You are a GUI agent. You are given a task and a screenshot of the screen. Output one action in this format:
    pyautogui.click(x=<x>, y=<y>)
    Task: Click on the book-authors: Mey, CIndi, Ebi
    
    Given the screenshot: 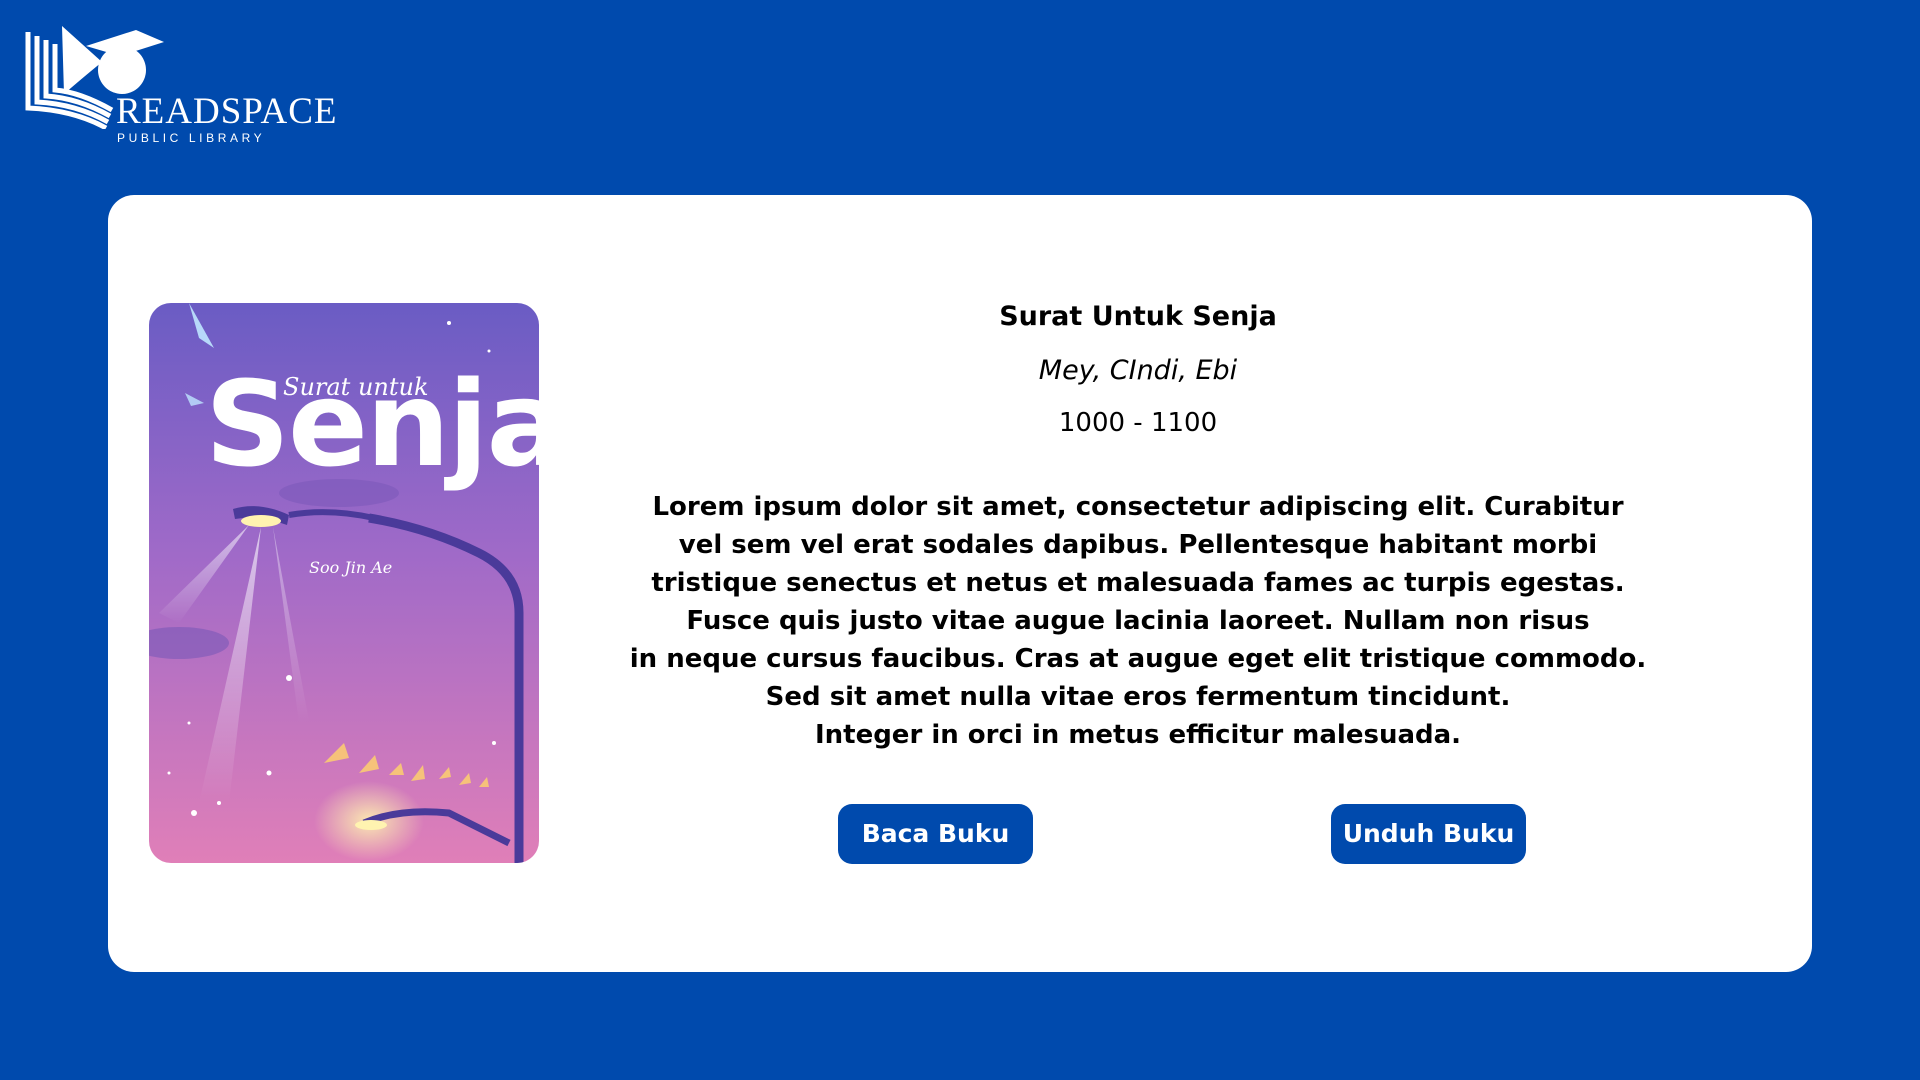 What is the action you would take?
    pyautogui.click(x=1138, y=370)
    